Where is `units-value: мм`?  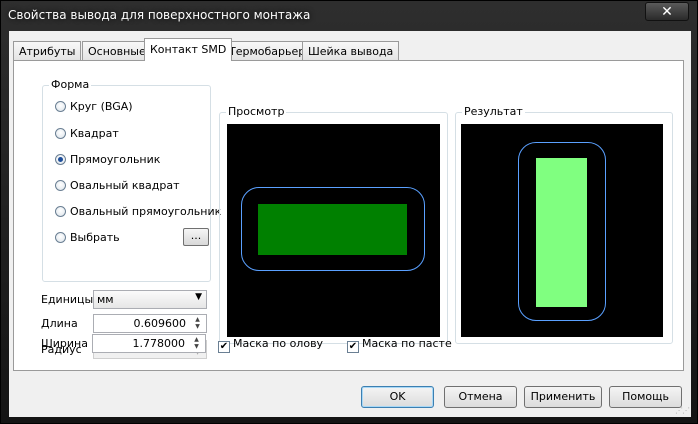 units-value: мм is located at coordinates (105, 299).